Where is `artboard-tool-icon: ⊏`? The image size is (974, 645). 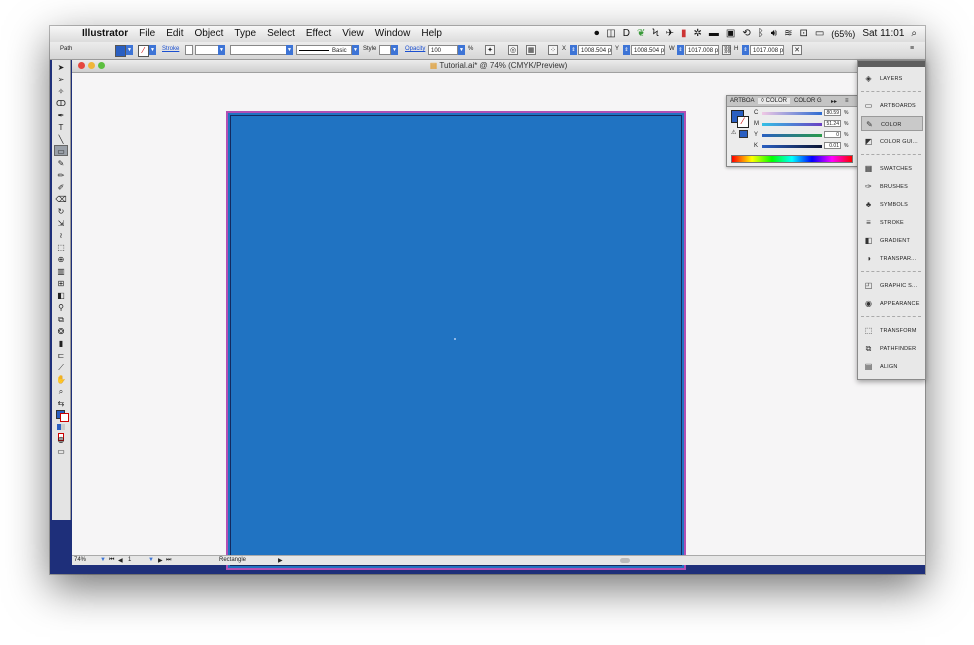
artboard-tool-icon: ⊏ is located at coordinates (61, 354).